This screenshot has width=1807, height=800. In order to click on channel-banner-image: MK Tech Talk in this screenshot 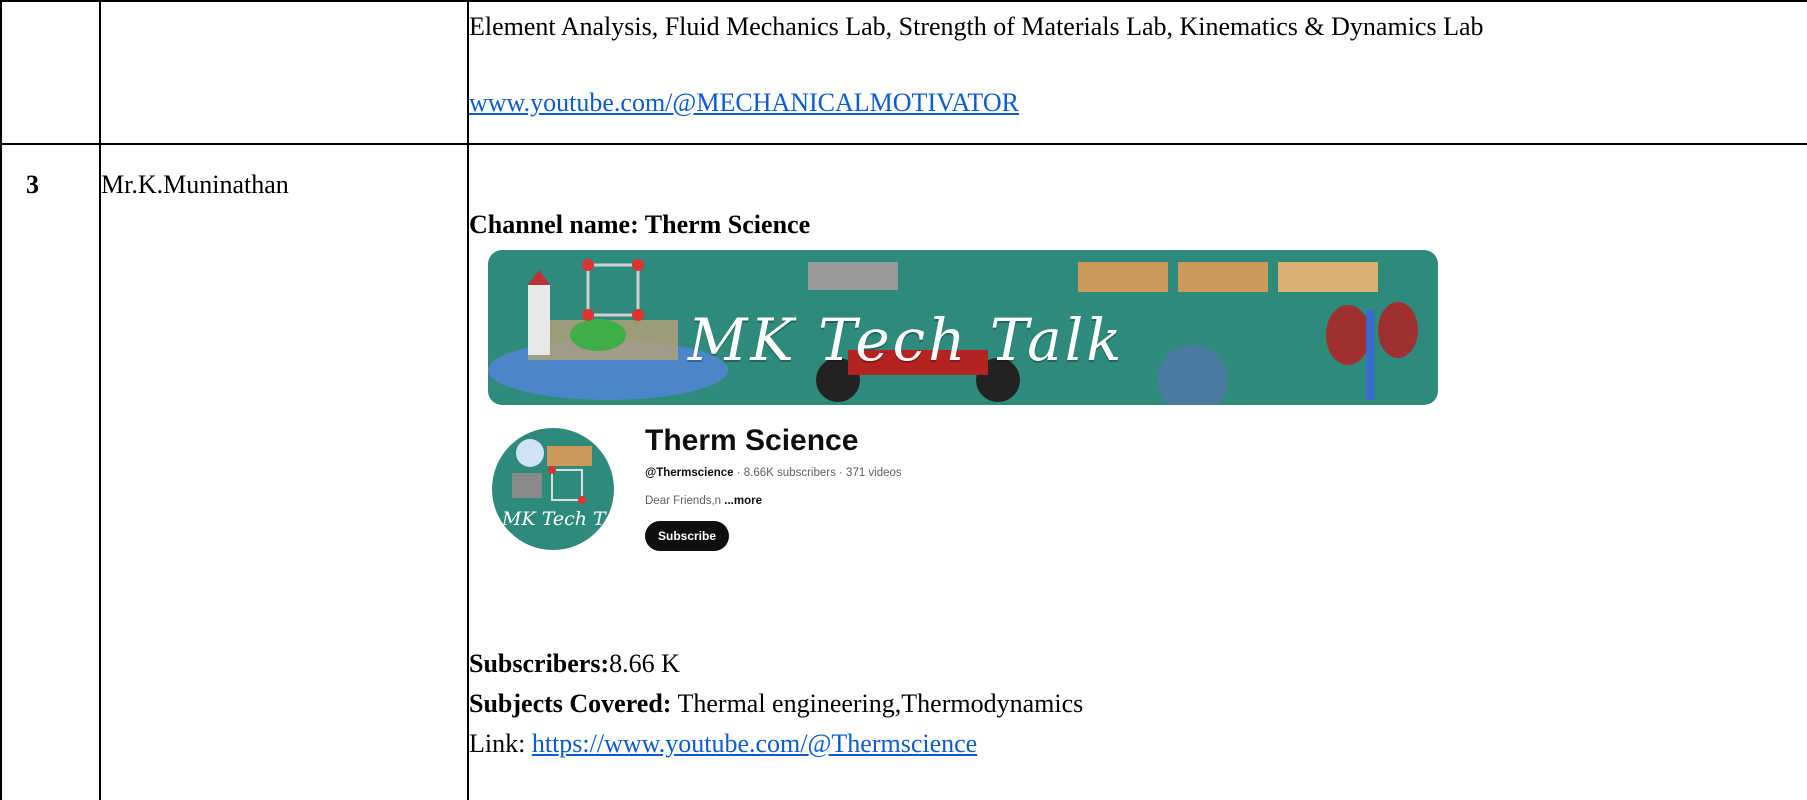, I will do `click(963, 327)`.